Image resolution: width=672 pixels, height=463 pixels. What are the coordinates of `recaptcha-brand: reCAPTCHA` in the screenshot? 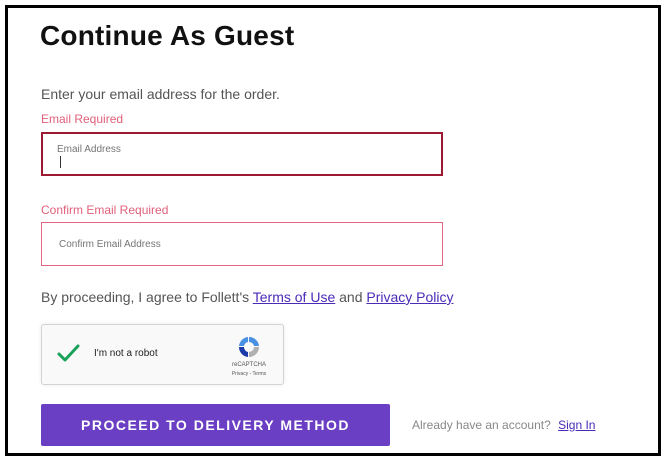 It's located at (248, 365).